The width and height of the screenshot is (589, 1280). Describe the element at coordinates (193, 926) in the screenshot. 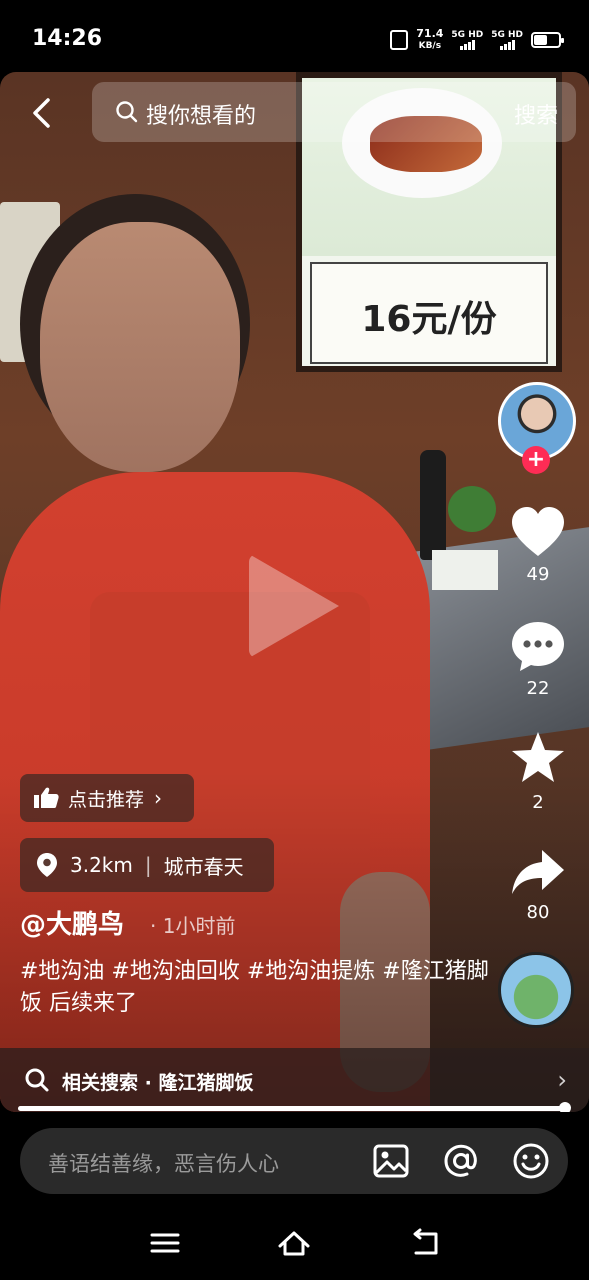

I see `post-time: · 1小时前` at that location.